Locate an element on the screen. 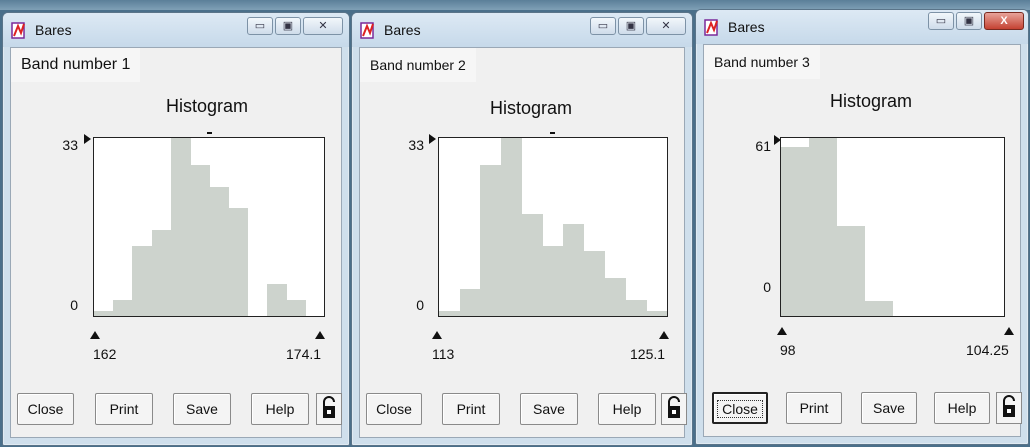 Image resolution: width=1030 pixels, height=447 pixels. band-label: Band number 2 is located at coordinates (418, 65).